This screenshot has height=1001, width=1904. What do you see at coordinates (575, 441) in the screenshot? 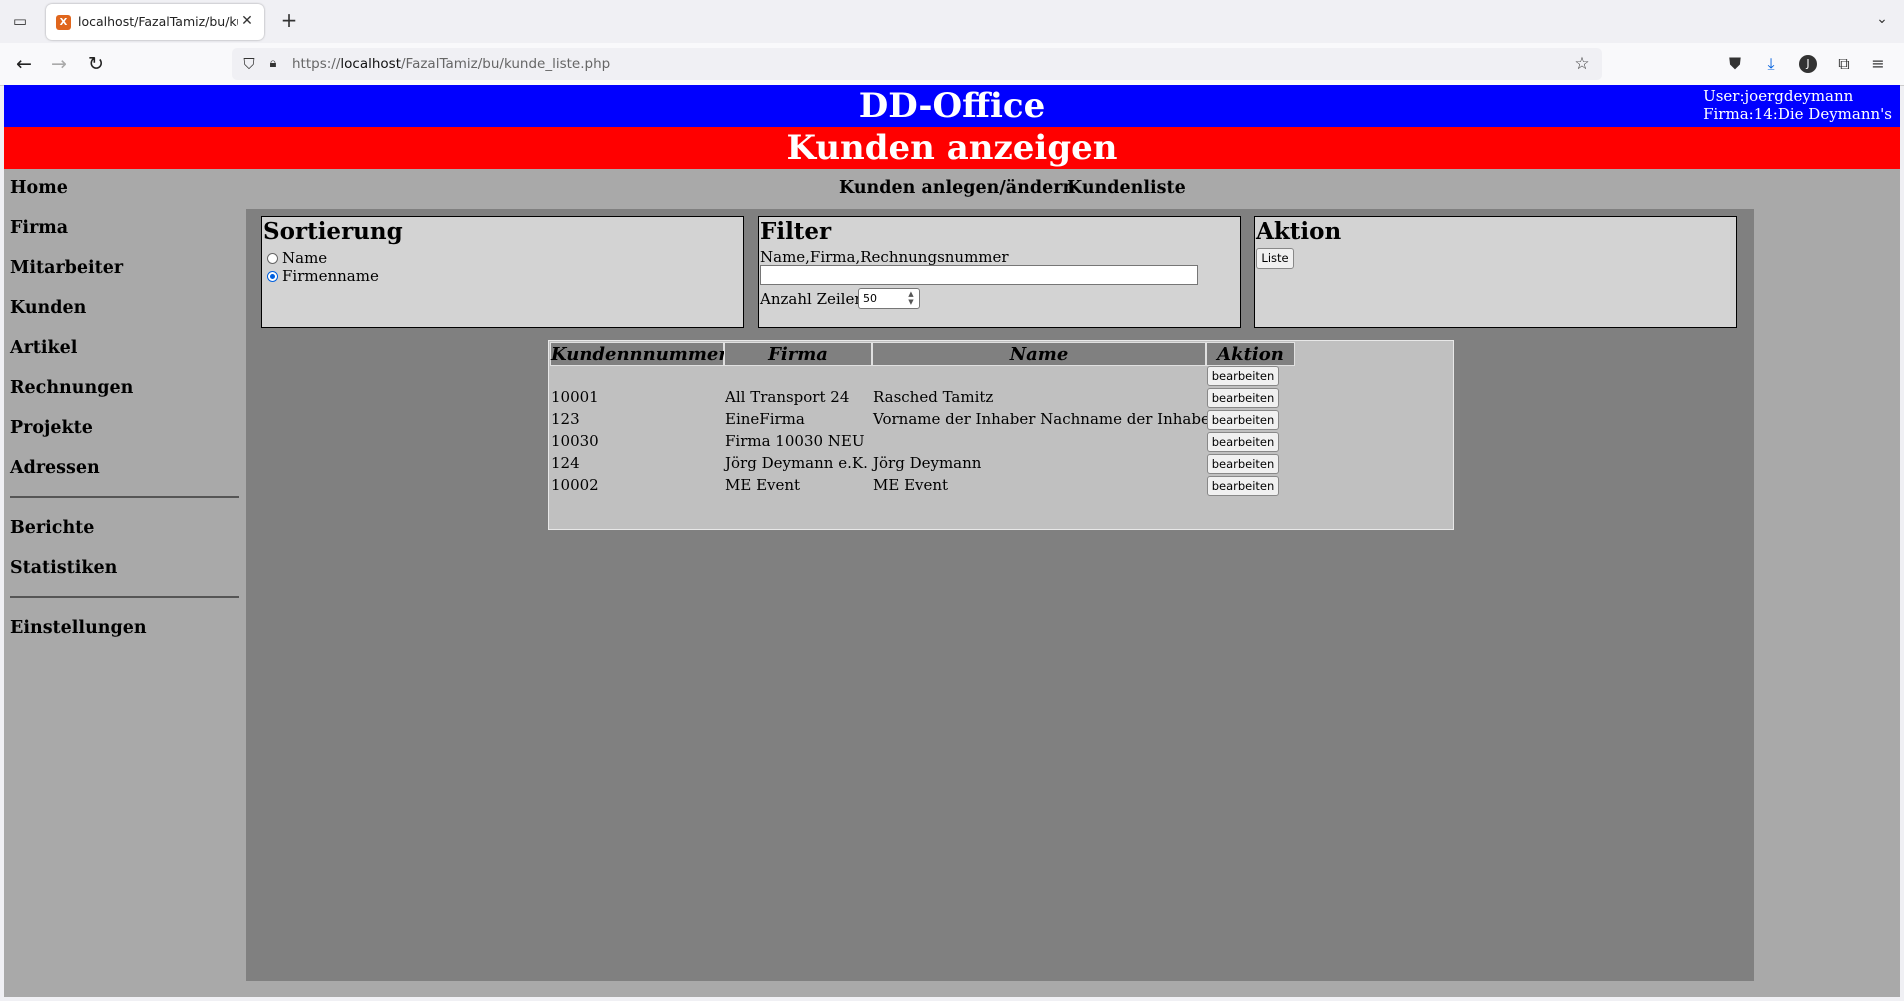
I see `cell-kundennummer: 10030` at bounding box center [575, 441].